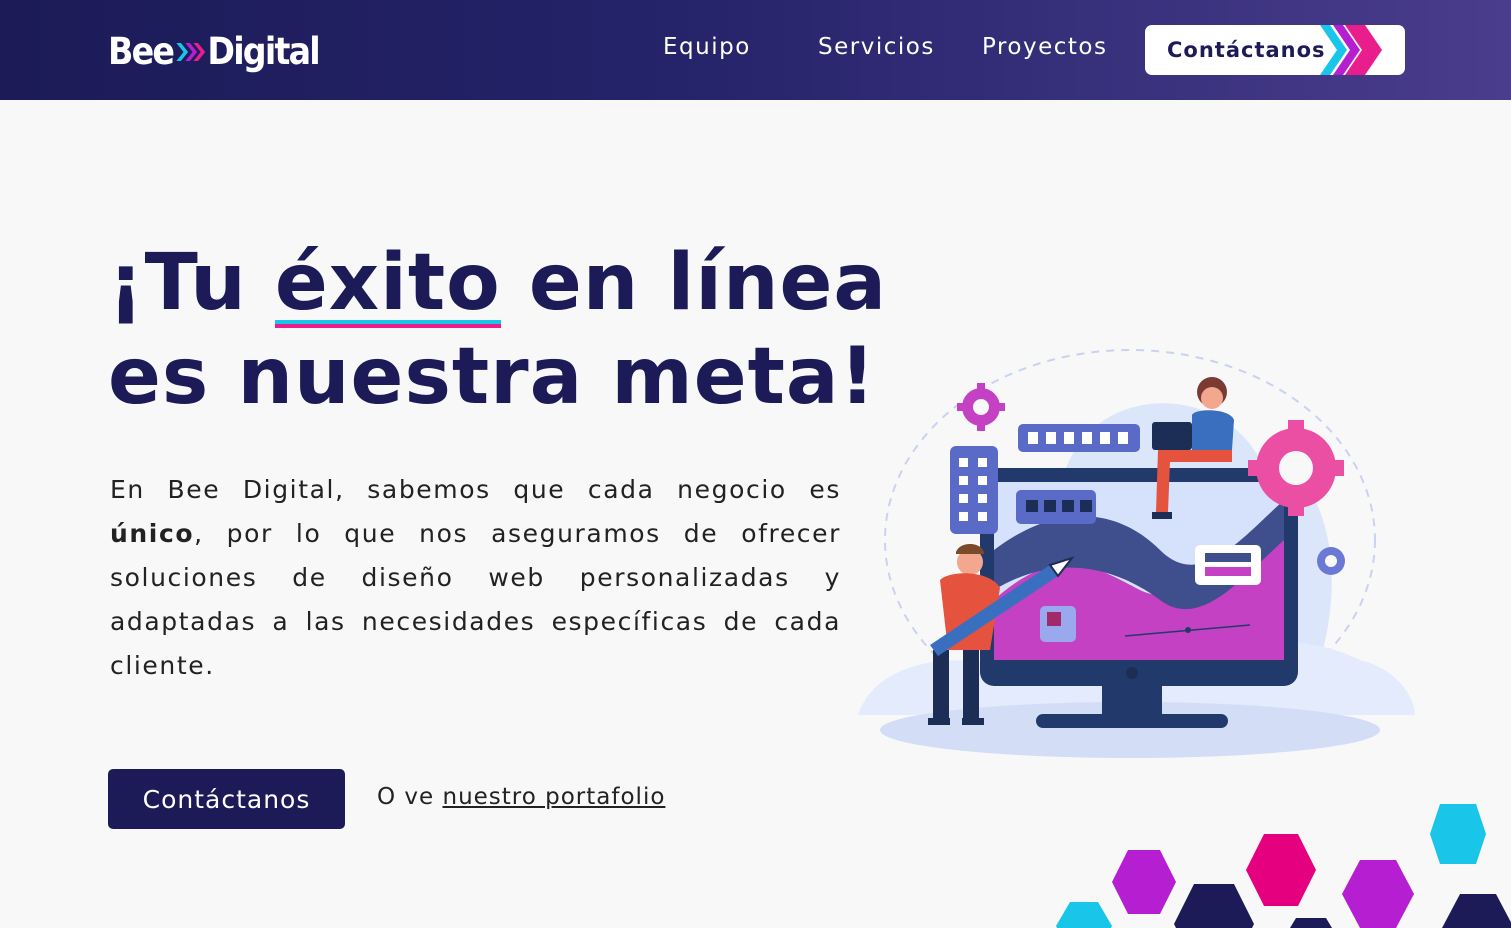 This screenshot has width=1511, height=928. I want to click on highlight-underline, so click(387, 324).